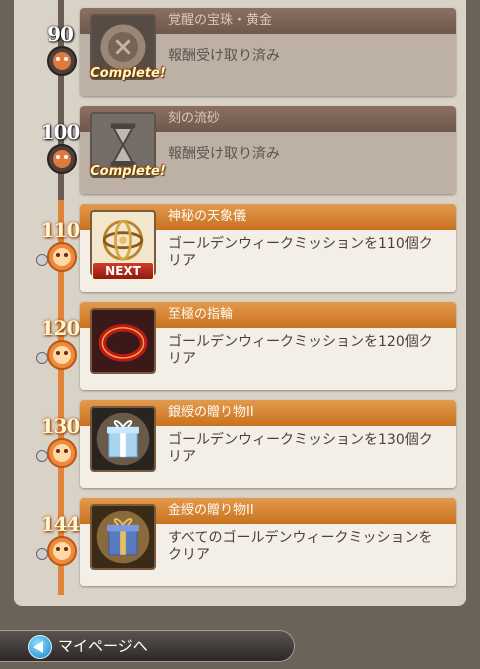 This screenshot has height=669, width=480. Describe the element at coordinates (40, 647) in the screenshot. I see `back-arrow-icon` at that location.